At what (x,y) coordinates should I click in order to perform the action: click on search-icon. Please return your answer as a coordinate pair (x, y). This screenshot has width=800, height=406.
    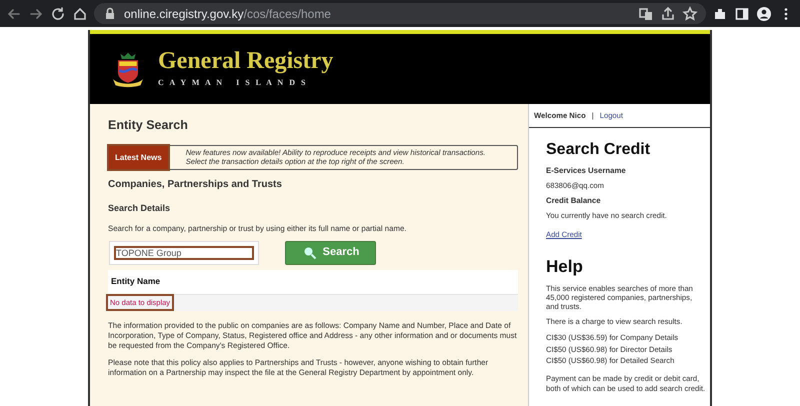
    Looking at the image, I should click on (310, 252).